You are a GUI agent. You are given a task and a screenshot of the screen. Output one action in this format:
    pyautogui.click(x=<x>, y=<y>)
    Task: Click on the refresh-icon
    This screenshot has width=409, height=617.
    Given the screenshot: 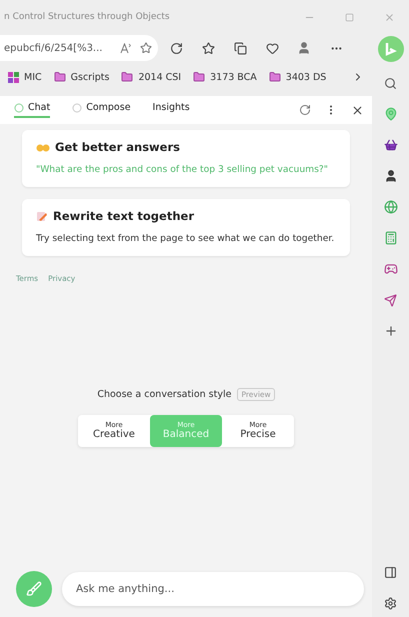 What is the action you would take?
    pyautogui.click(x=176, y=48)
    